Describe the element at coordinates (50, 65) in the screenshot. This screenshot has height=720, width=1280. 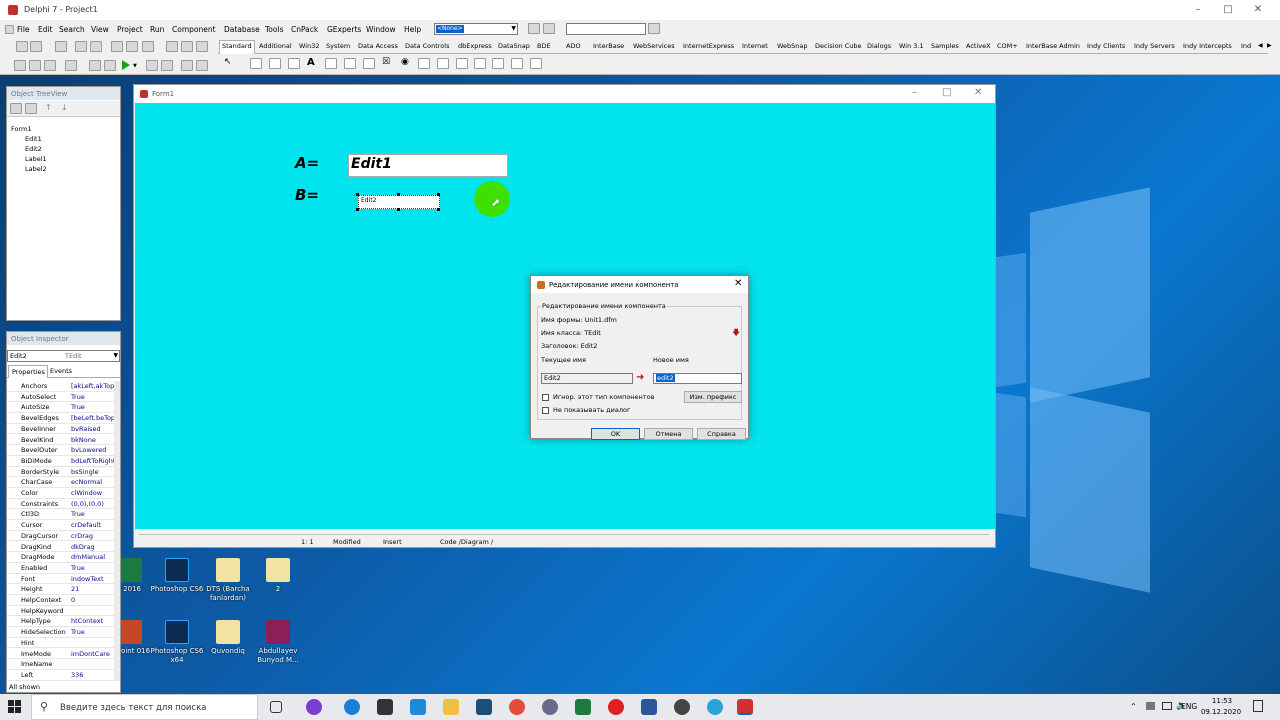
I see `toggle-form-unit-icon` at that location.